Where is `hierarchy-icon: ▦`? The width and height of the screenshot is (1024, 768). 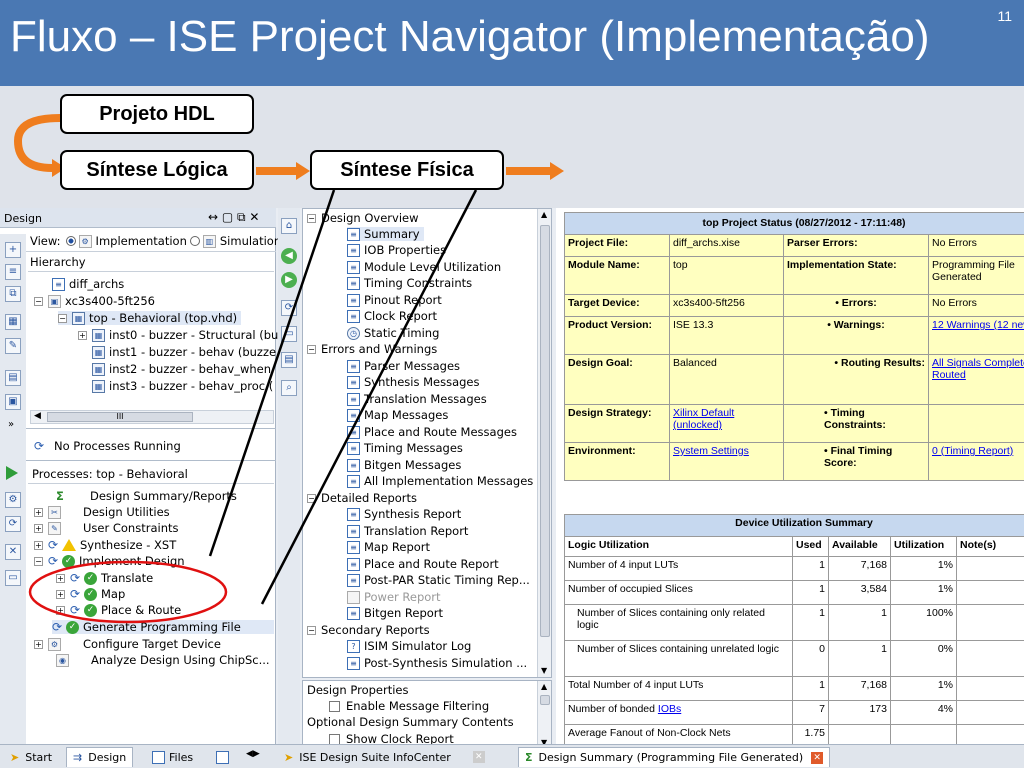 hierarchy-icon: ▦ is located at coordinates (13, 322).